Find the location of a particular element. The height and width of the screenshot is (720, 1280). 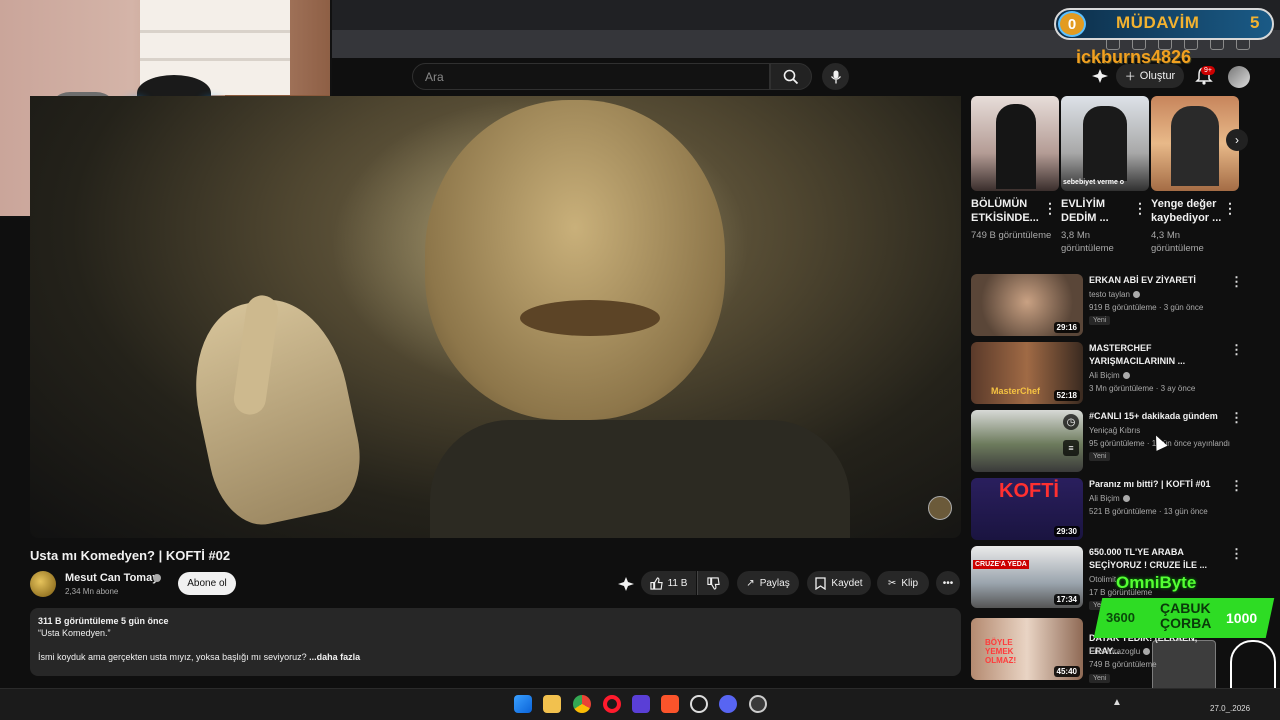

recommendation-thumbnail: 29:16 is located at coordinates (1027, 305).